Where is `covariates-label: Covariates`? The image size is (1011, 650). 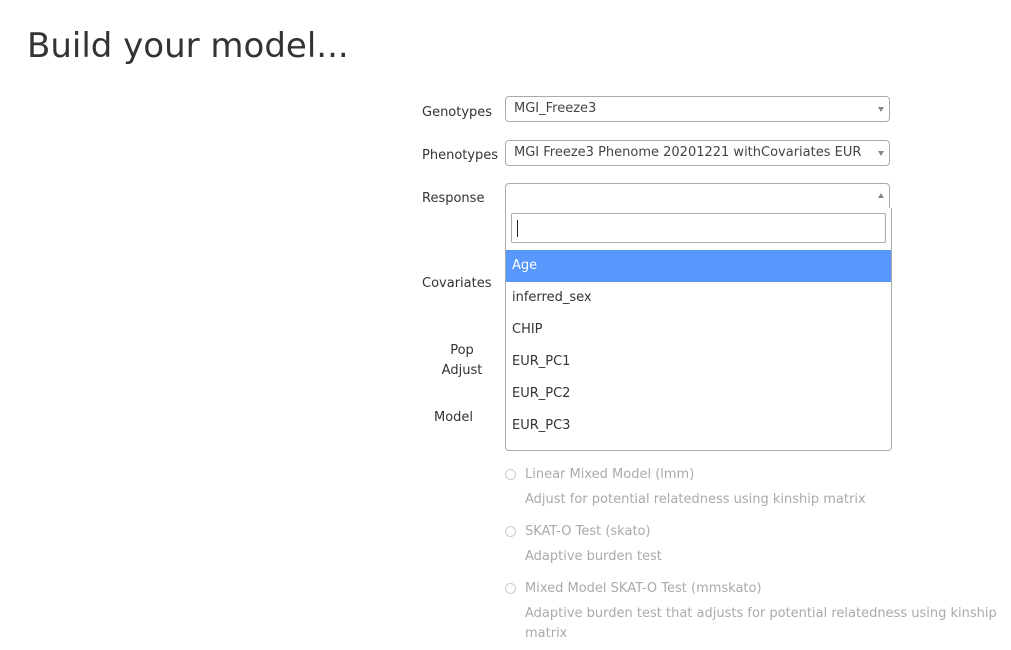
covariates-label: Covariates is located at coordinates (457, 283).